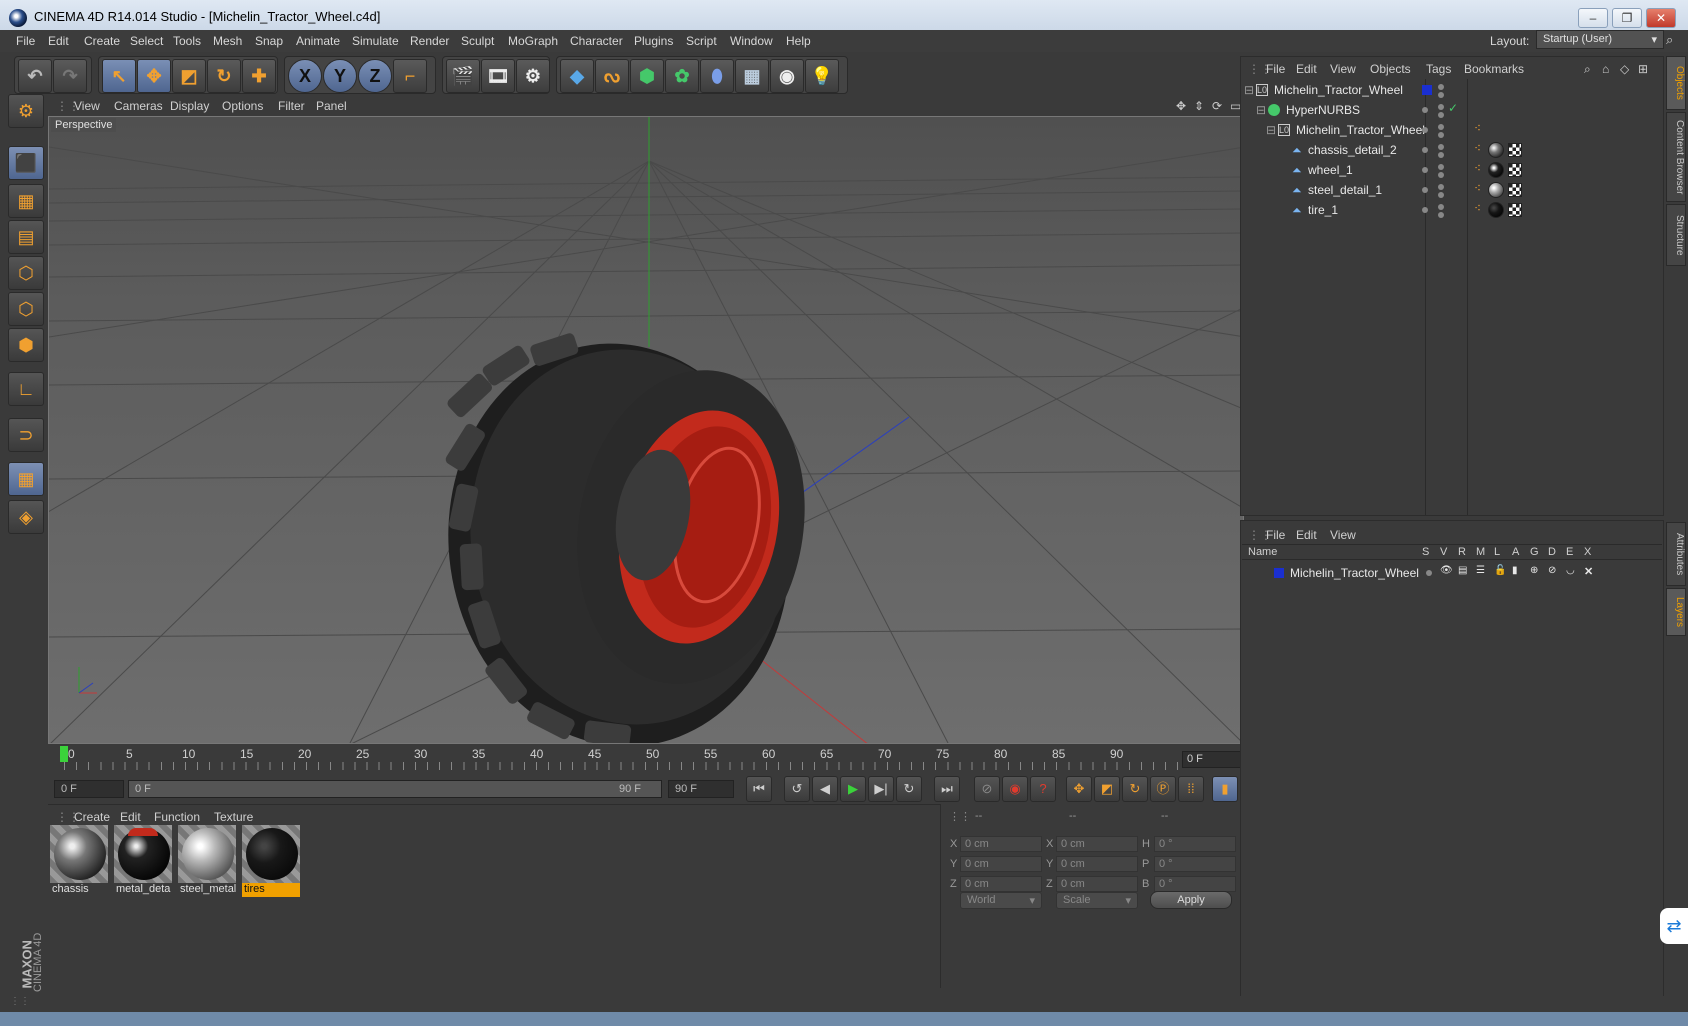 The width and height of the screenshot is (1688, 1026). Describe the element at coordinates (119, 76) in the screenshot. I see `live-selection-icon: ↖` at that location.